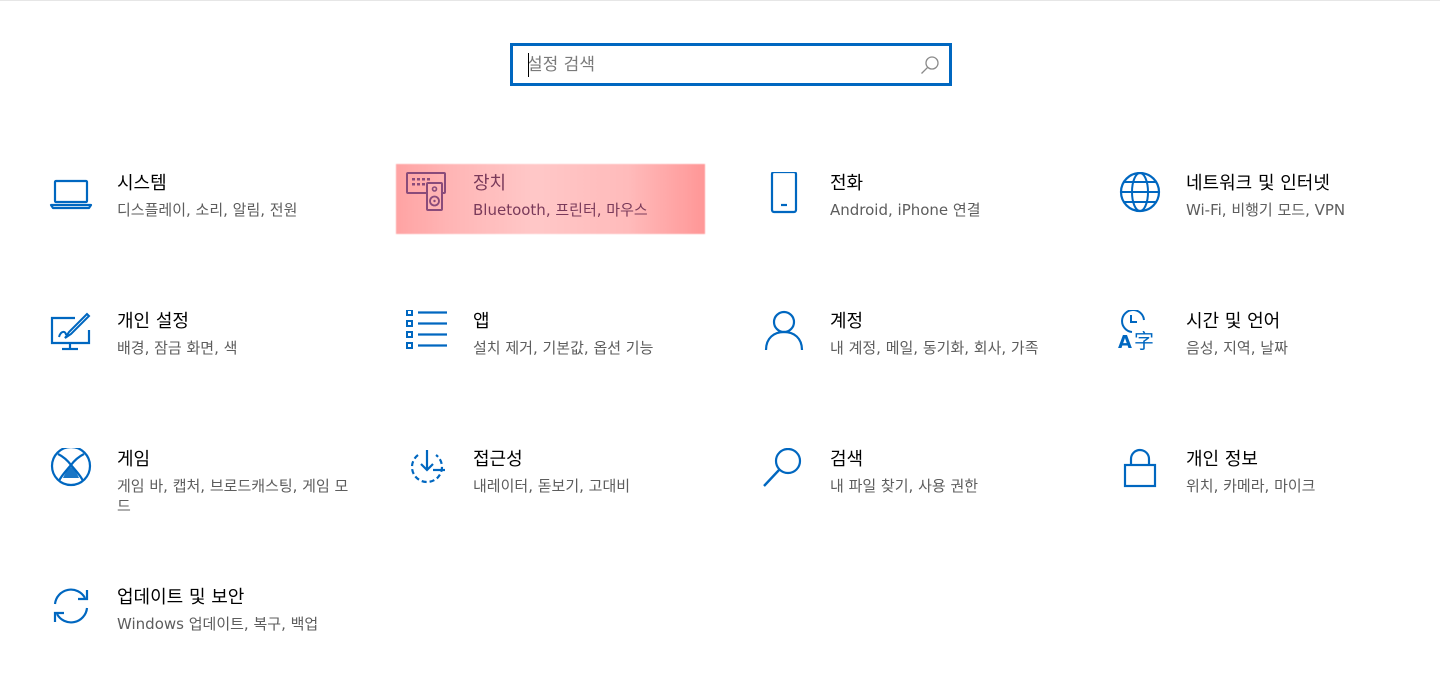  What do you see at coordinates (498, 459) in the screenshot?
I see `tile-title: 접근성` at bounding box center [498, 459].